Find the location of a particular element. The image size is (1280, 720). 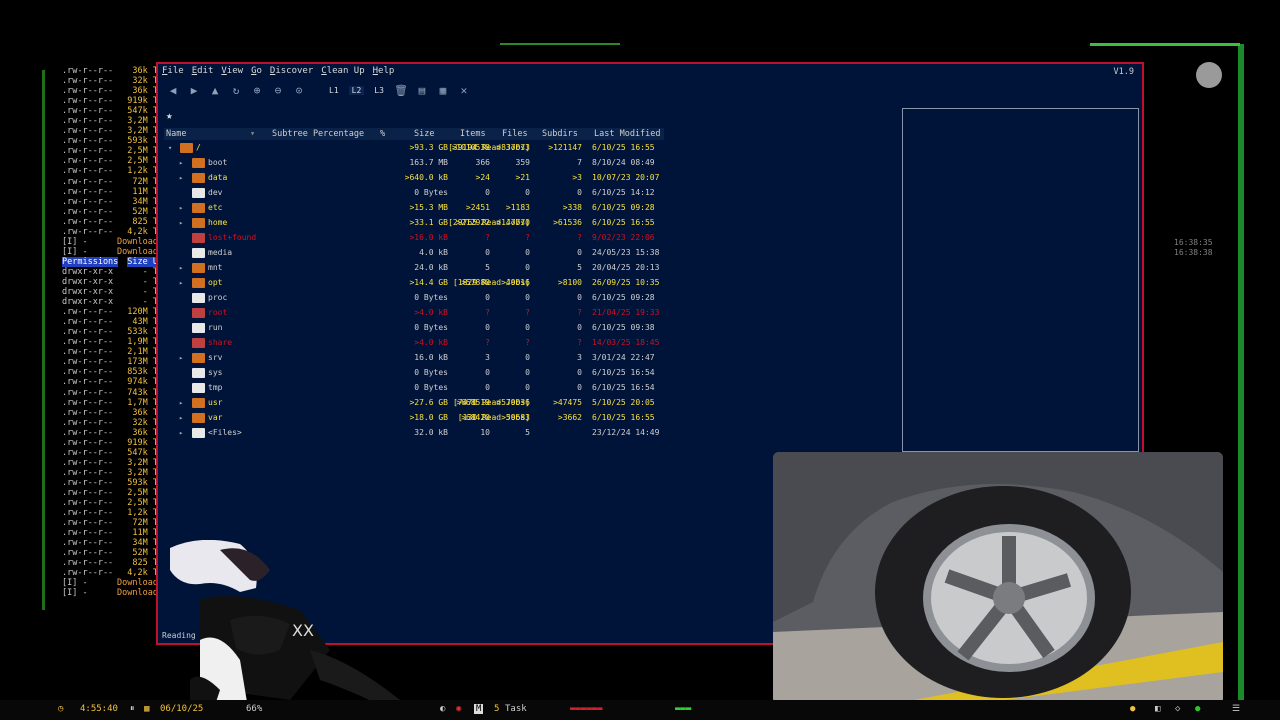

open-file-manager-icon: ▦ is located at coordinates (443, 90).